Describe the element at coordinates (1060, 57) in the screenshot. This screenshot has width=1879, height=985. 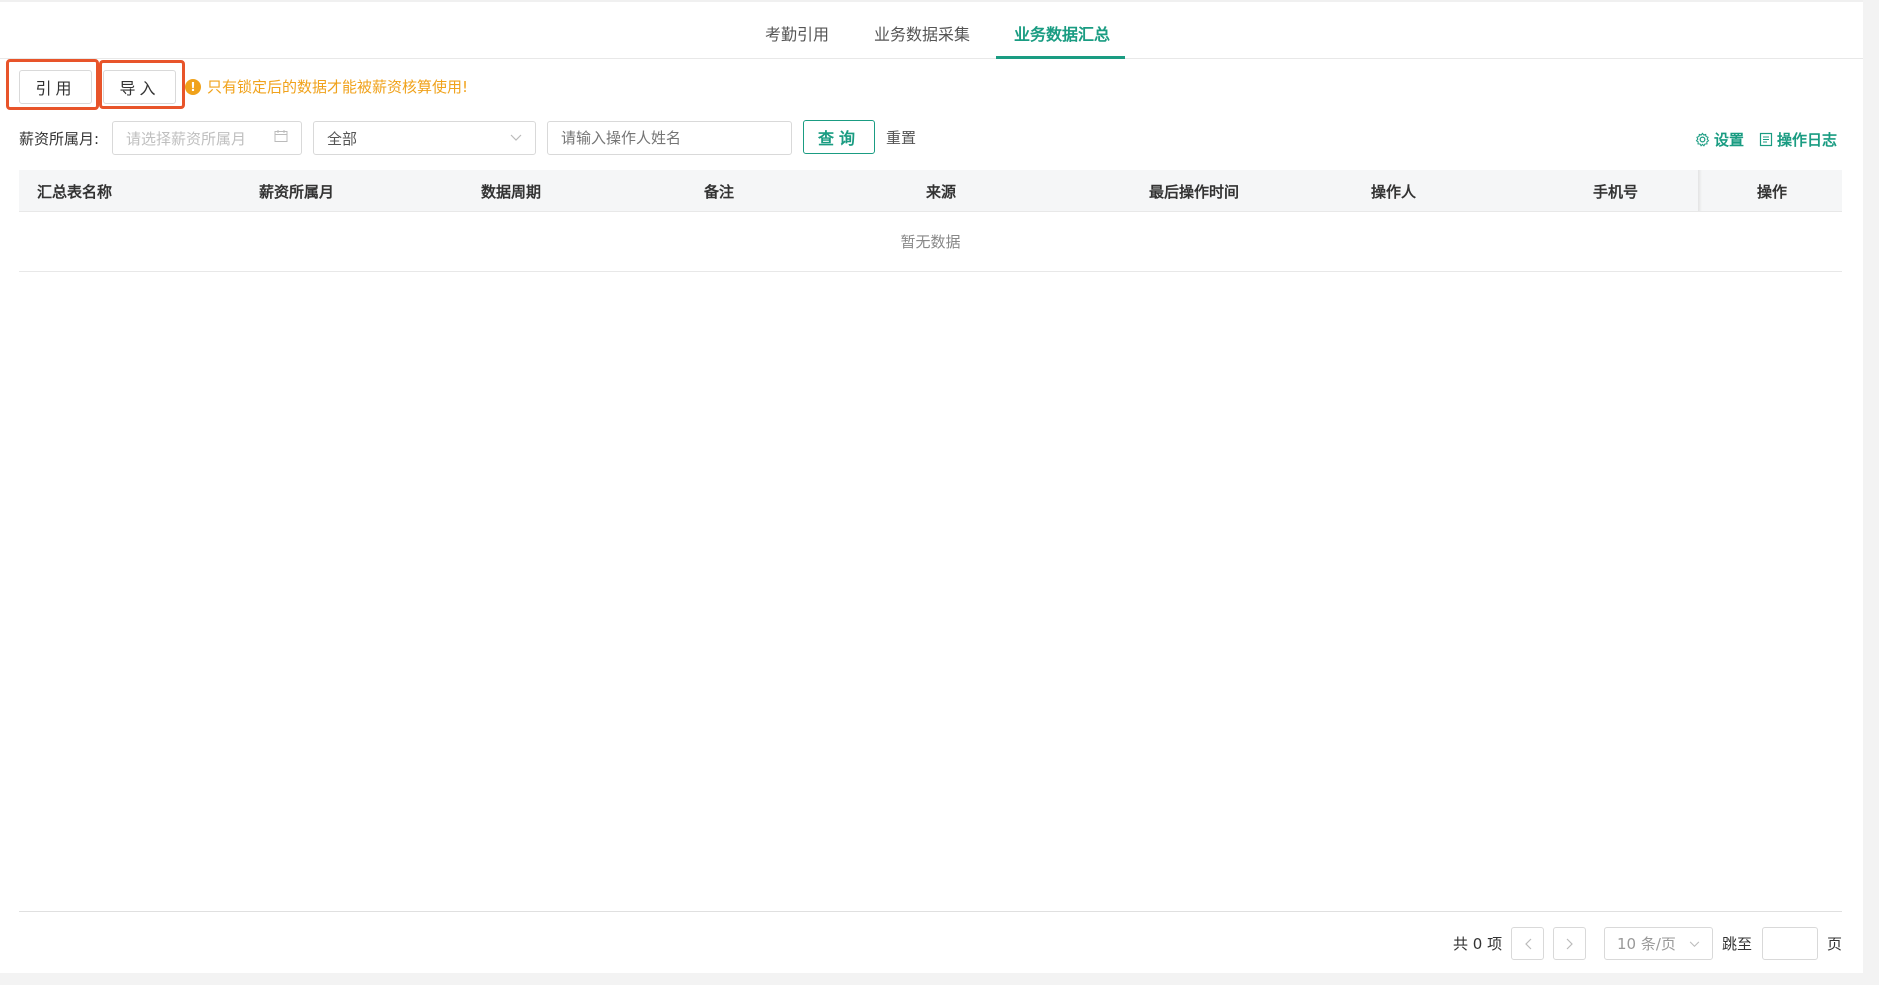
I see `active-tab-indicator` at that location.